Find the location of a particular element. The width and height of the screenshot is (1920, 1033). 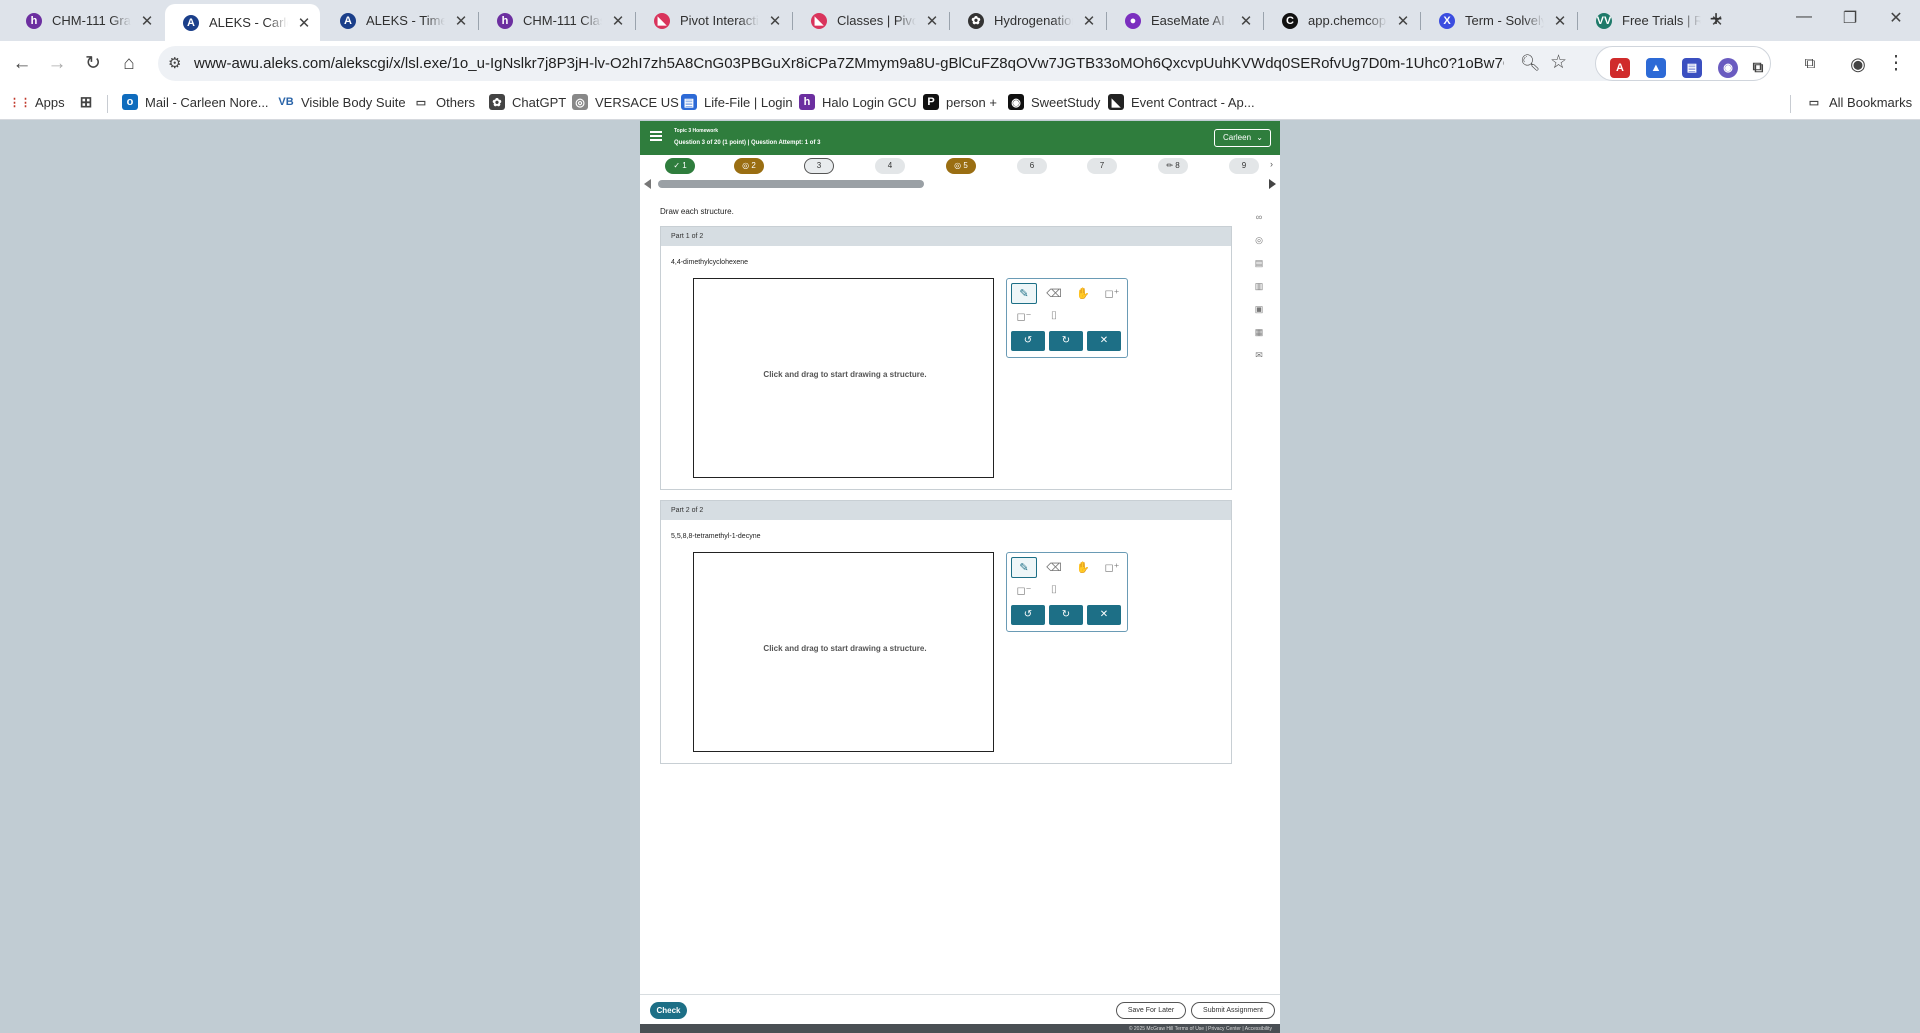

question-nav-item: 7 is located at coordinates (1102, 166).